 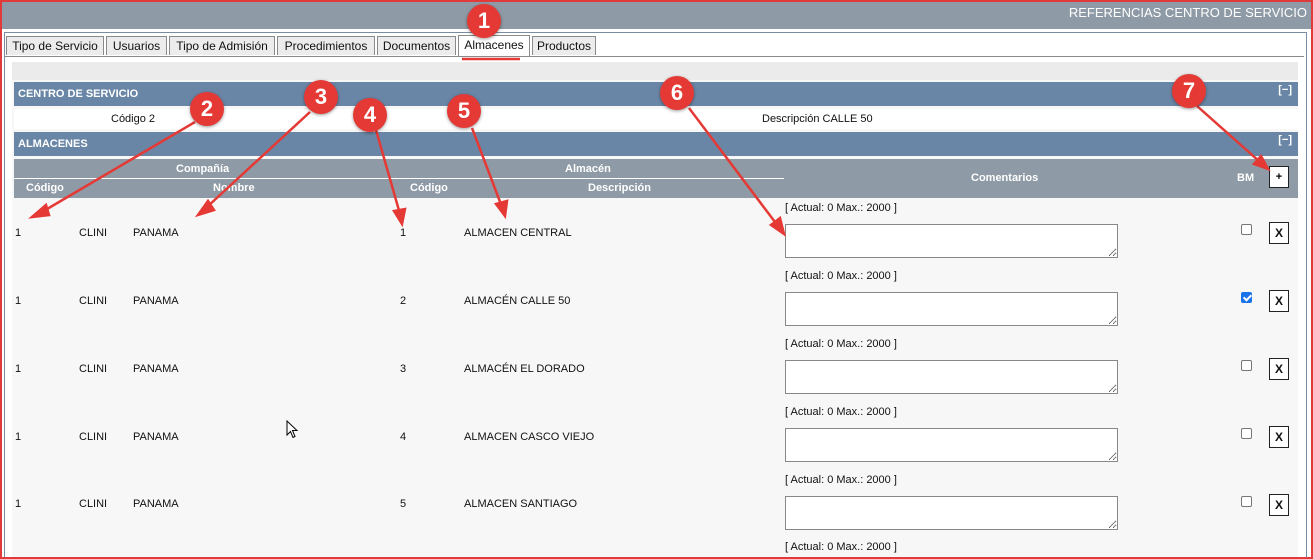 I want to click on annotation-badge: 5, so click(x=464, y=111).